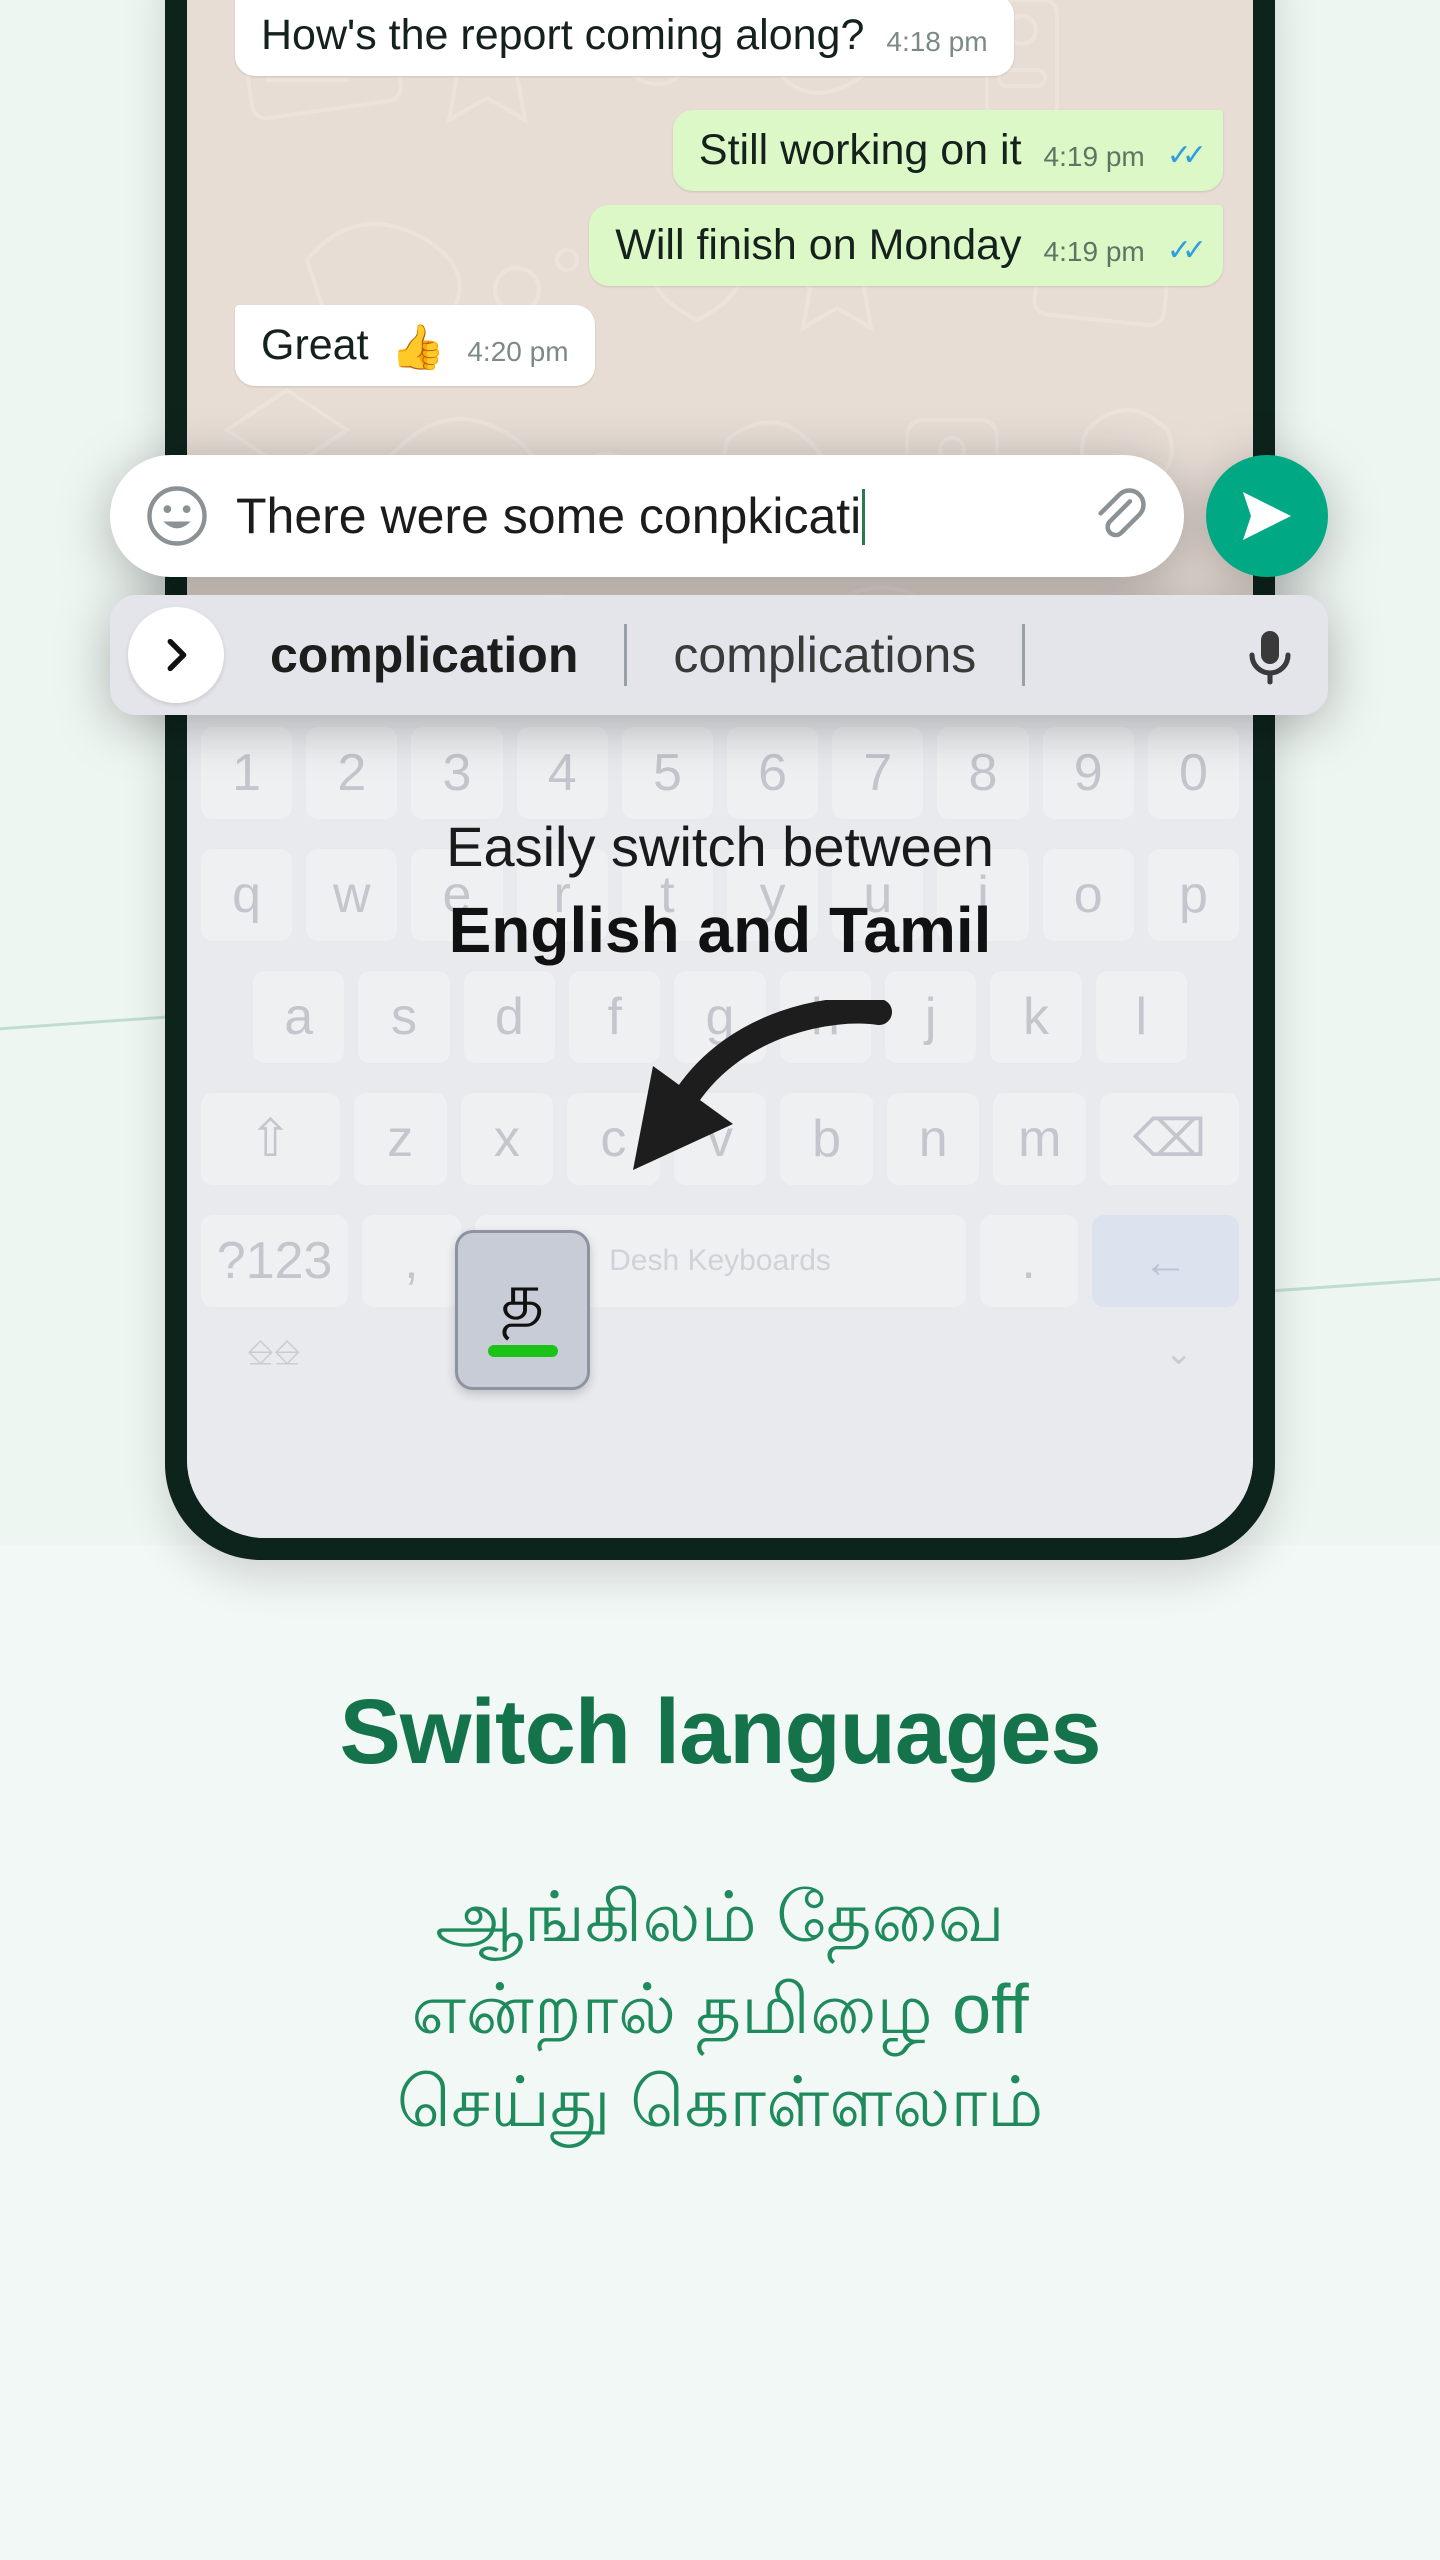  Describe the element at coordinates (933, 1139) in the screenshot. I see `key-n: n` at that location.